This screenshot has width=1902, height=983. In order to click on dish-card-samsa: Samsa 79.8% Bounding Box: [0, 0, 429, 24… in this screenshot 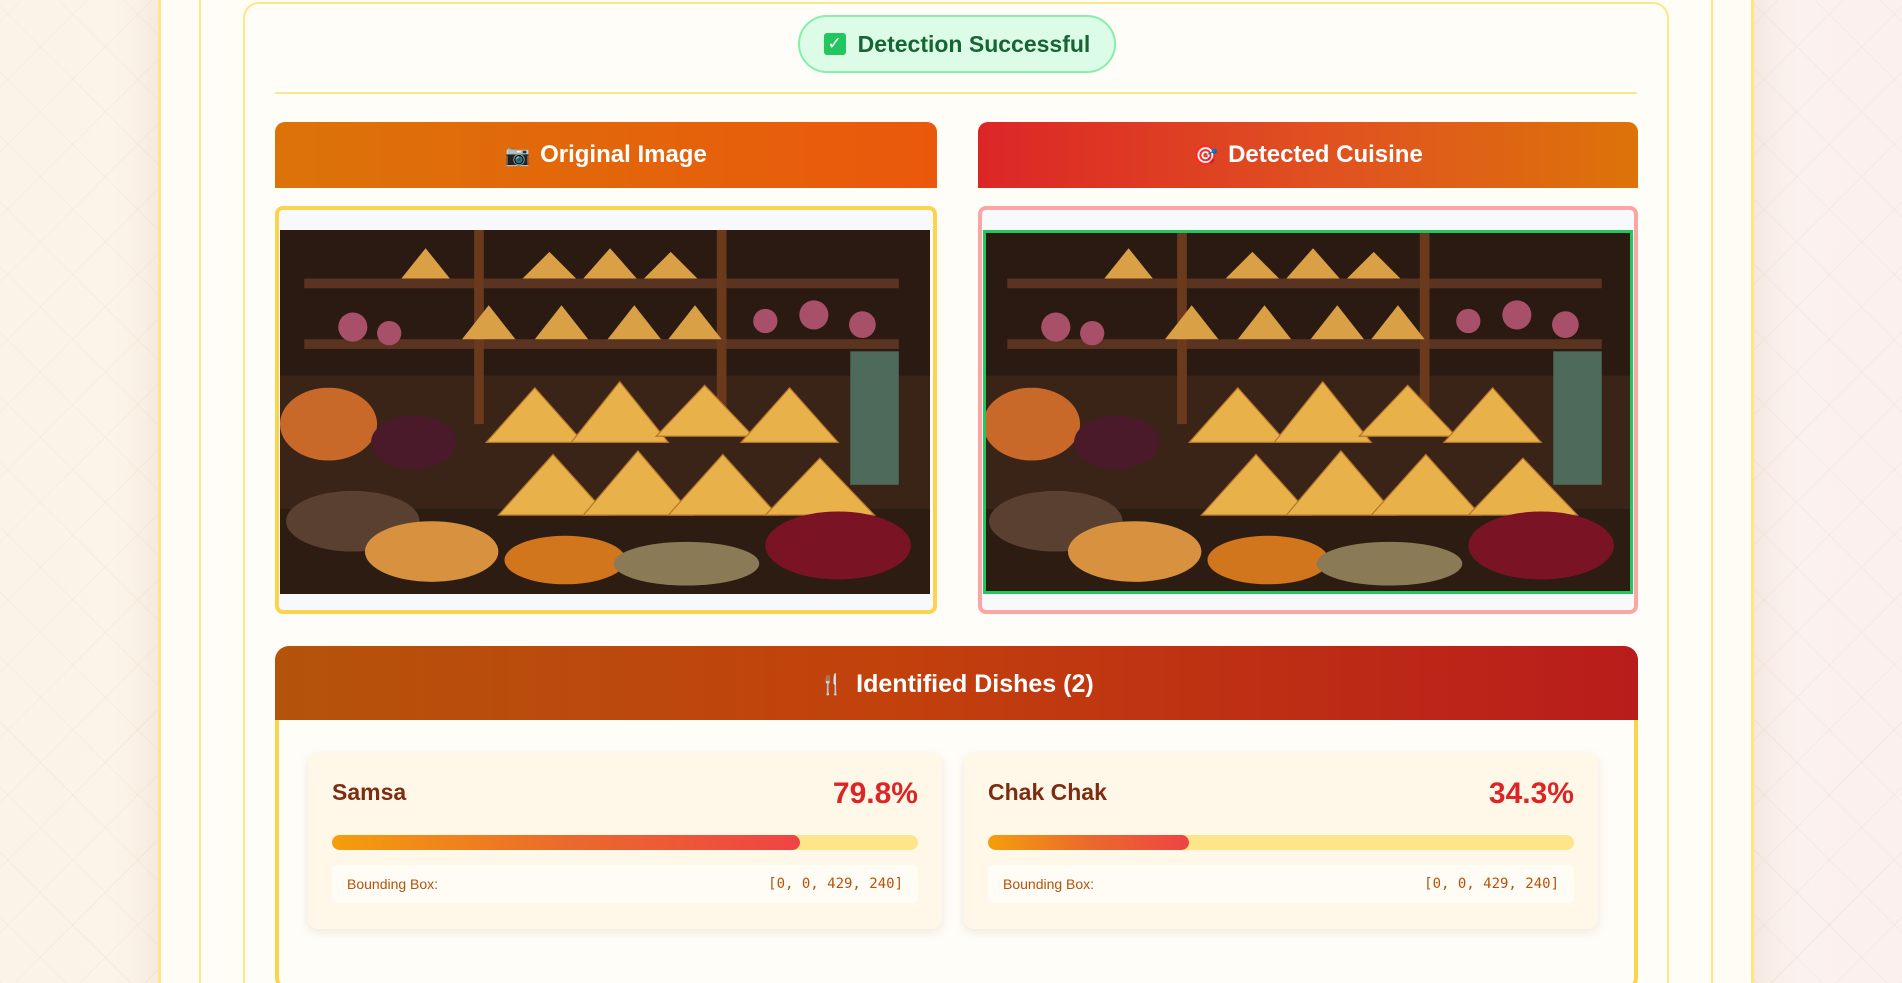, I will do `click(625, 841)`.